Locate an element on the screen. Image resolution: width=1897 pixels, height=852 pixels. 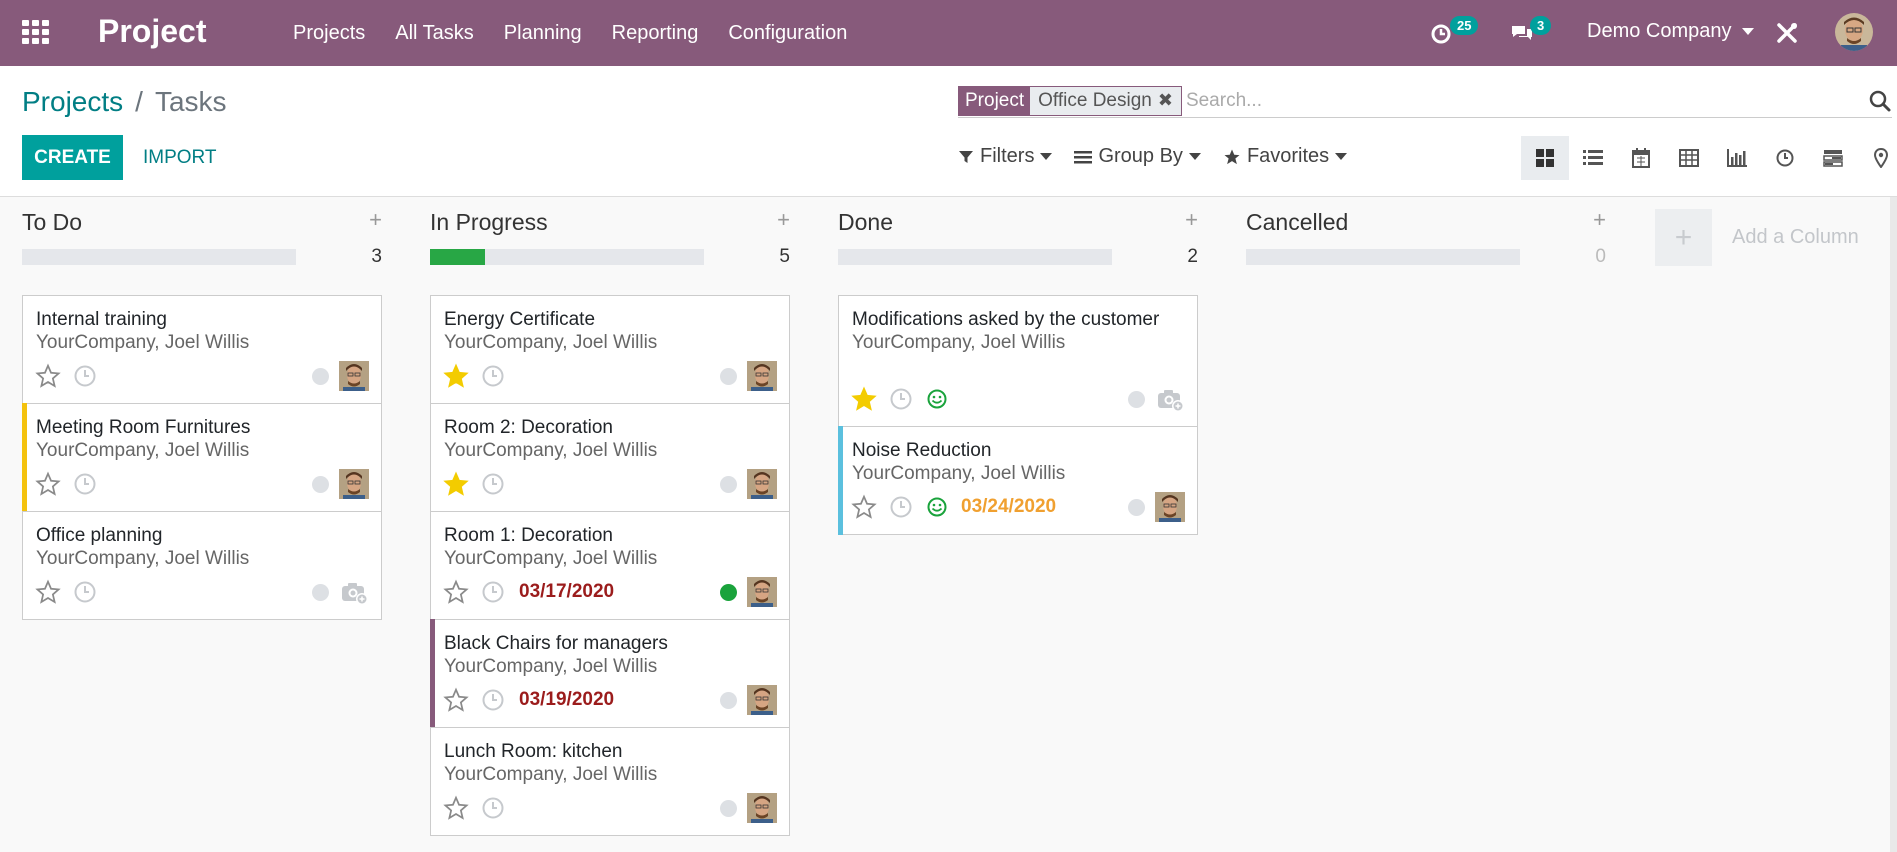
search-input is located at coordinates (1538, 100).